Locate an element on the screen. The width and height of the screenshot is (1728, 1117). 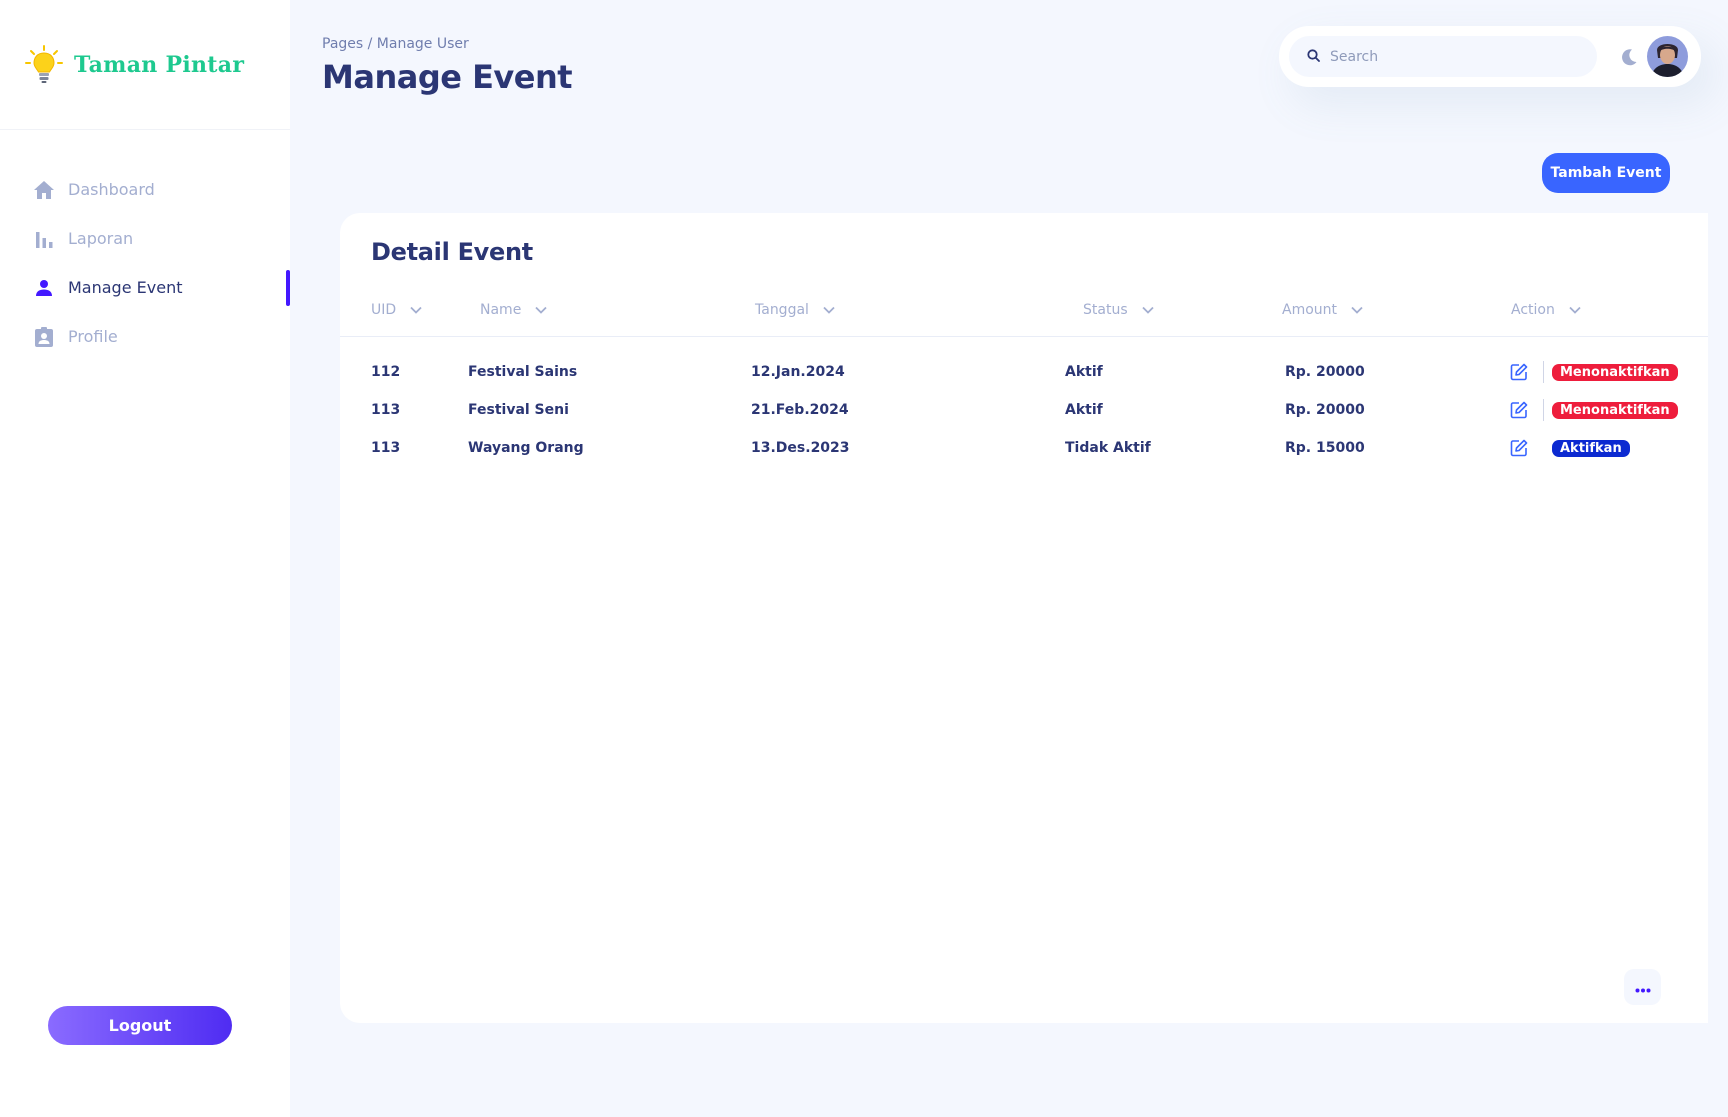
table-header: UID Name Tanggal Status Amount Action is located at coordinates (1024, 316).